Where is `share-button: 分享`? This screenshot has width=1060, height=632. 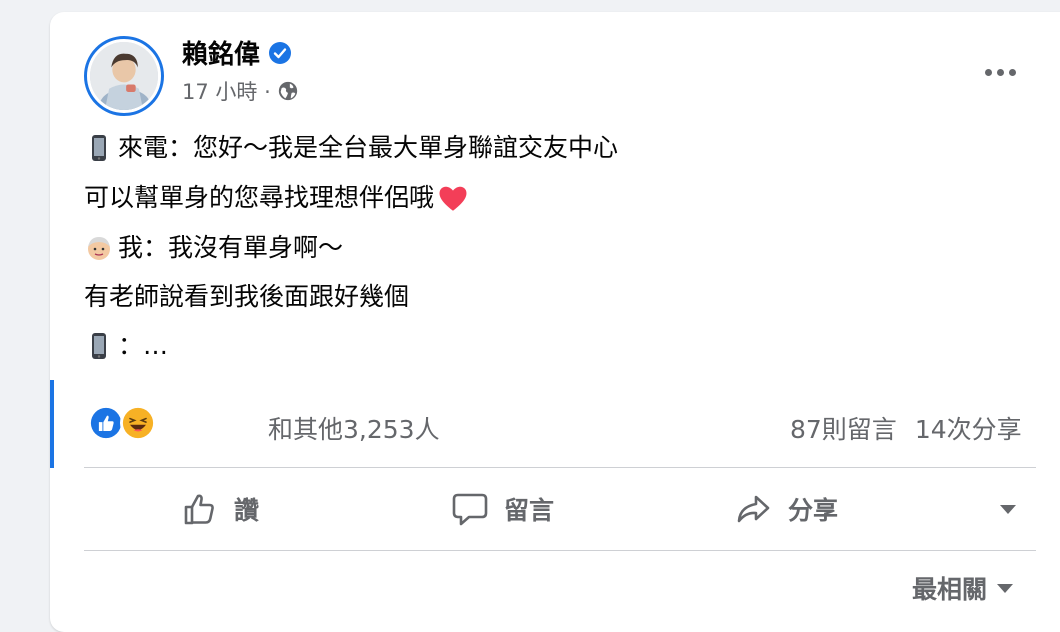
share-button: 分享 is located at coordinates (786, 509).